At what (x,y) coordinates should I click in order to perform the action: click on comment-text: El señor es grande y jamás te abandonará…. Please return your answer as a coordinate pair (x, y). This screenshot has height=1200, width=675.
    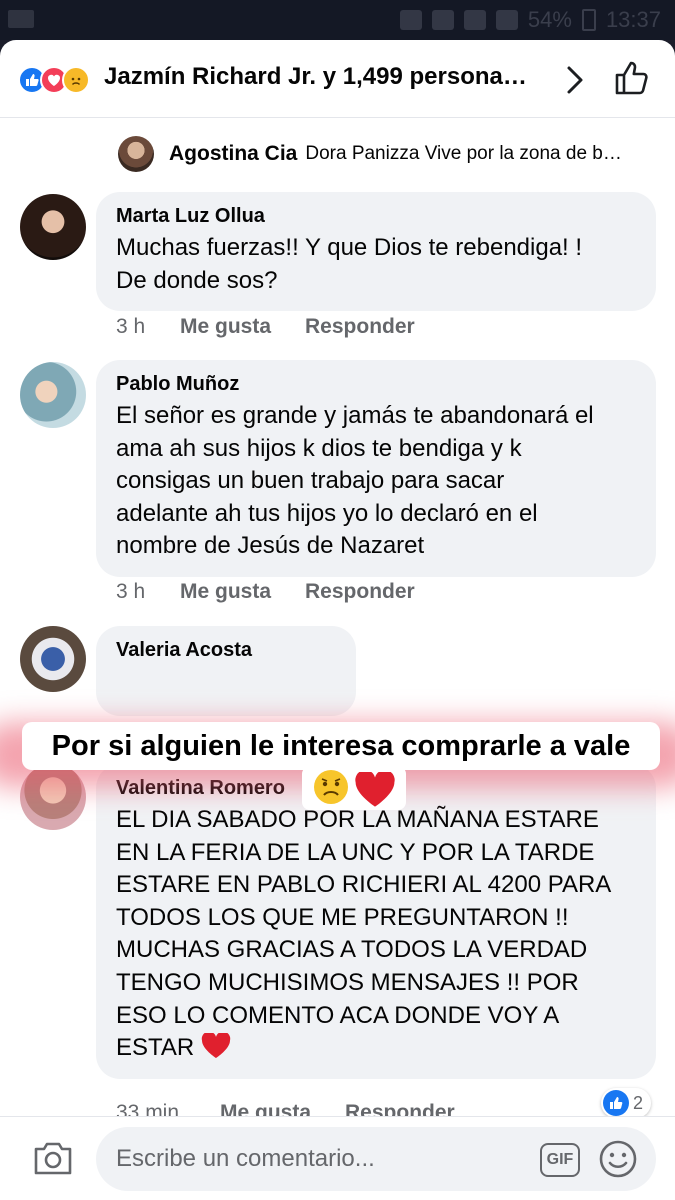
    Looking at the image, I should click on (355, 481).